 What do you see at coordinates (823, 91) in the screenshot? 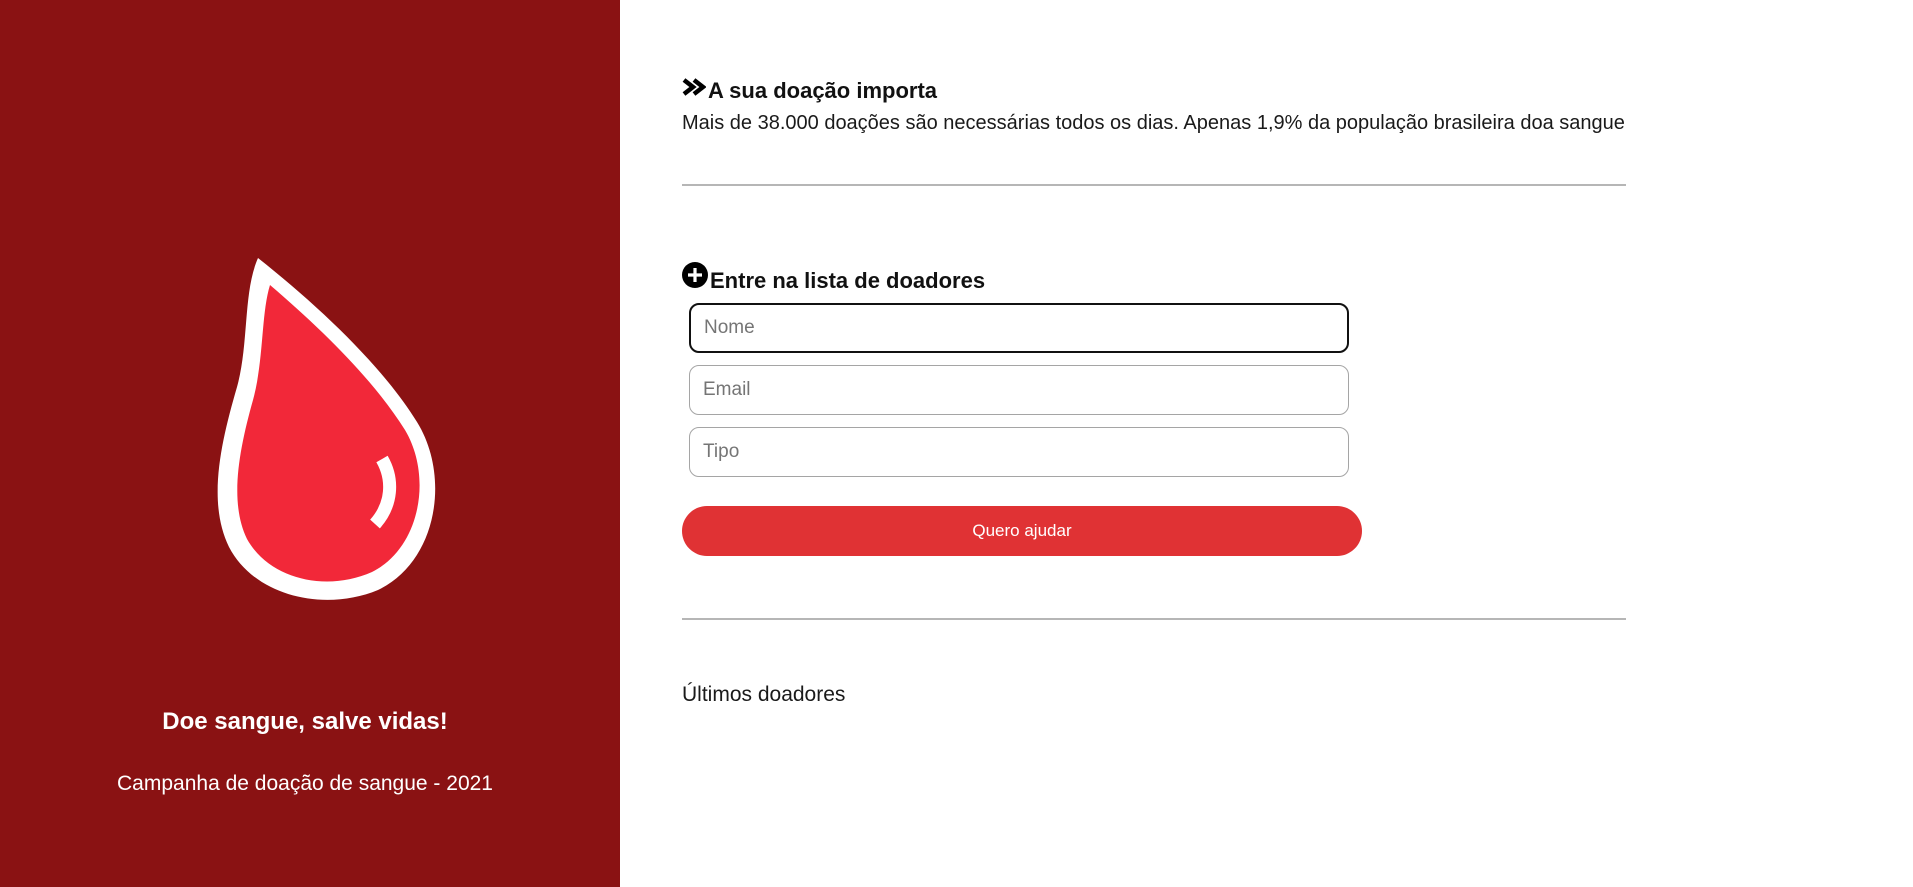
I see `importance-heading-label: A sua doação importa` at bounding box center [823, 91].